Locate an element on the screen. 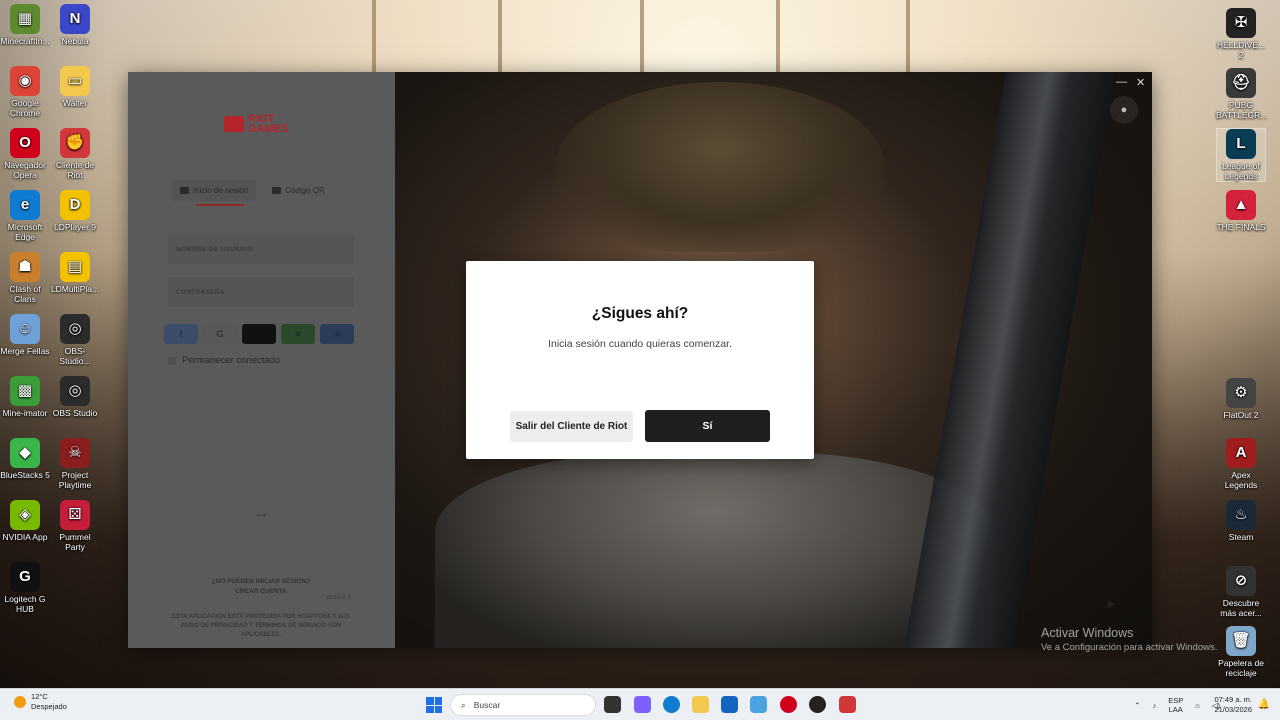  opera-taskbar-icon is located at coordinates (788, 704).